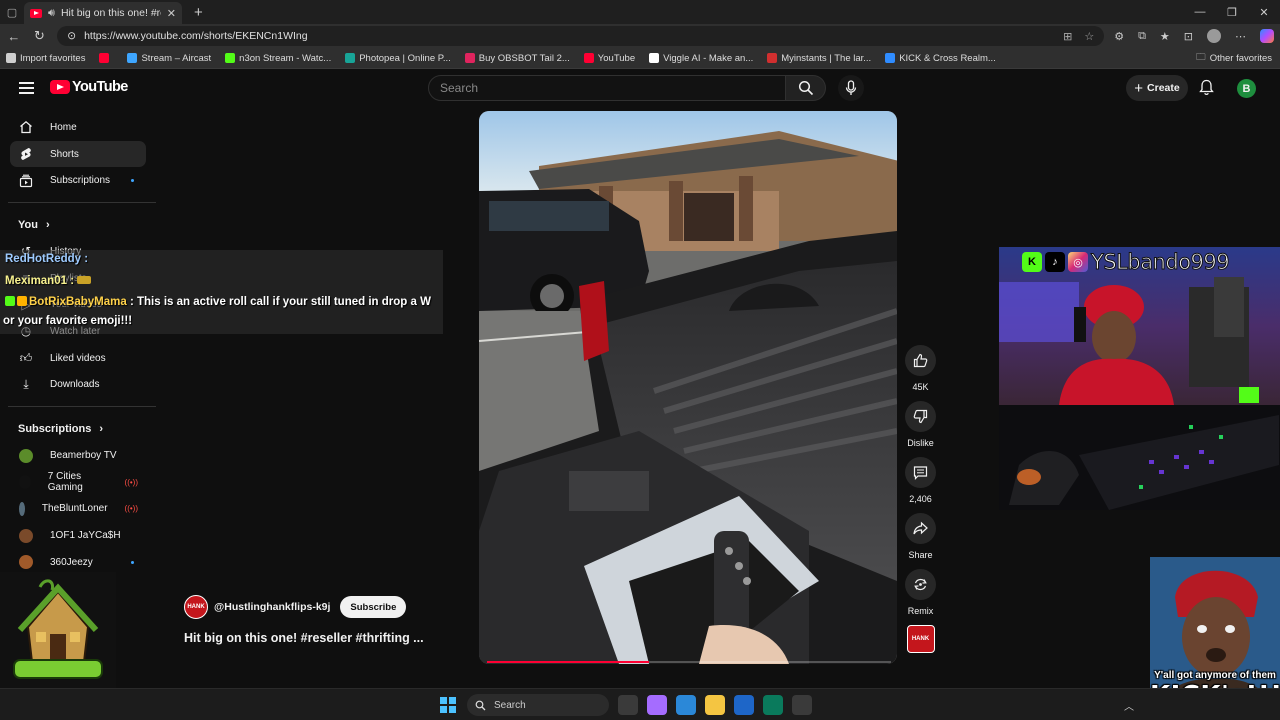 This screenshot has width=1280, height=720. Describe the element at coordinates (1129, 705) in the screenshot. I see `system-tray-chevron-icon: ︿` at that location.